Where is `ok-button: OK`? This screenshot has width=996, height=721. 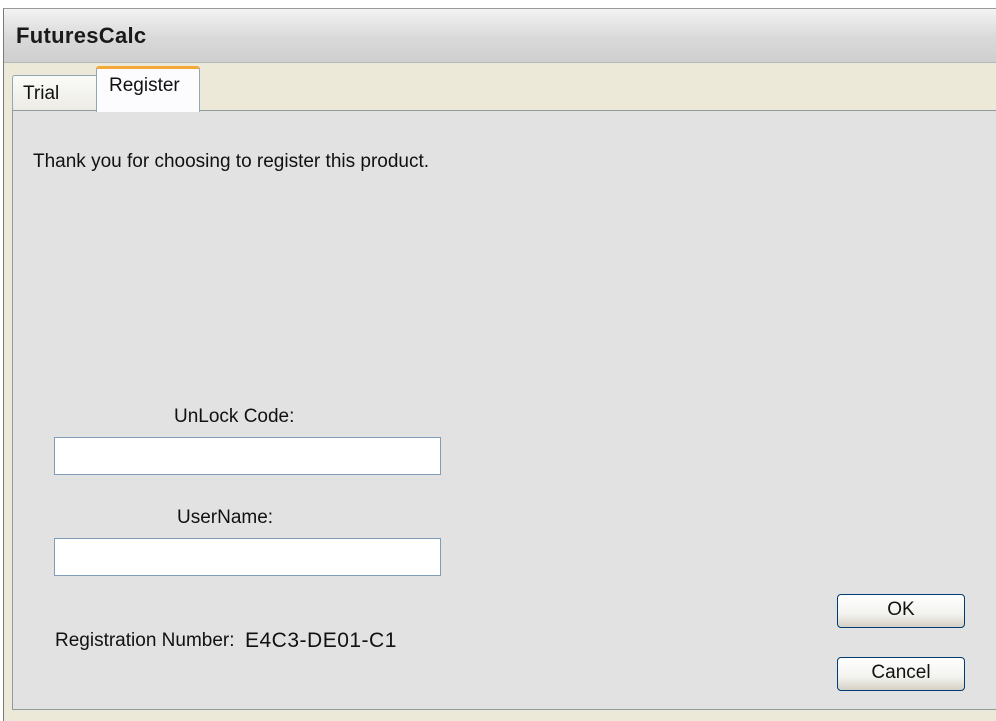 ok-button: OK is located at coordinates (901, 611).